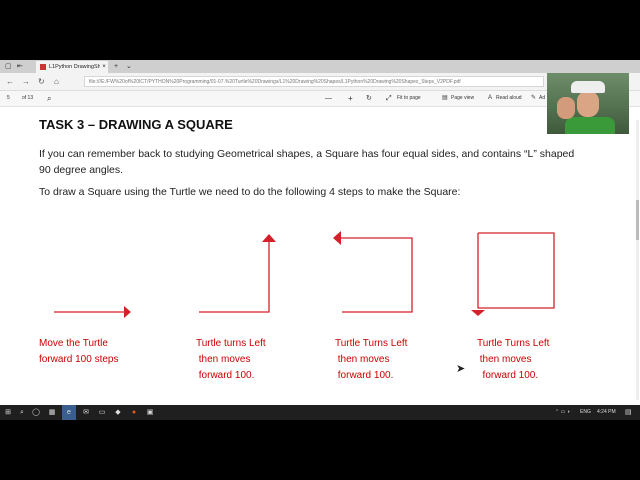 Image resolution: width=640 pixels, height=480 pixels. I want to click on edge-icon: e, so click(69, 412).